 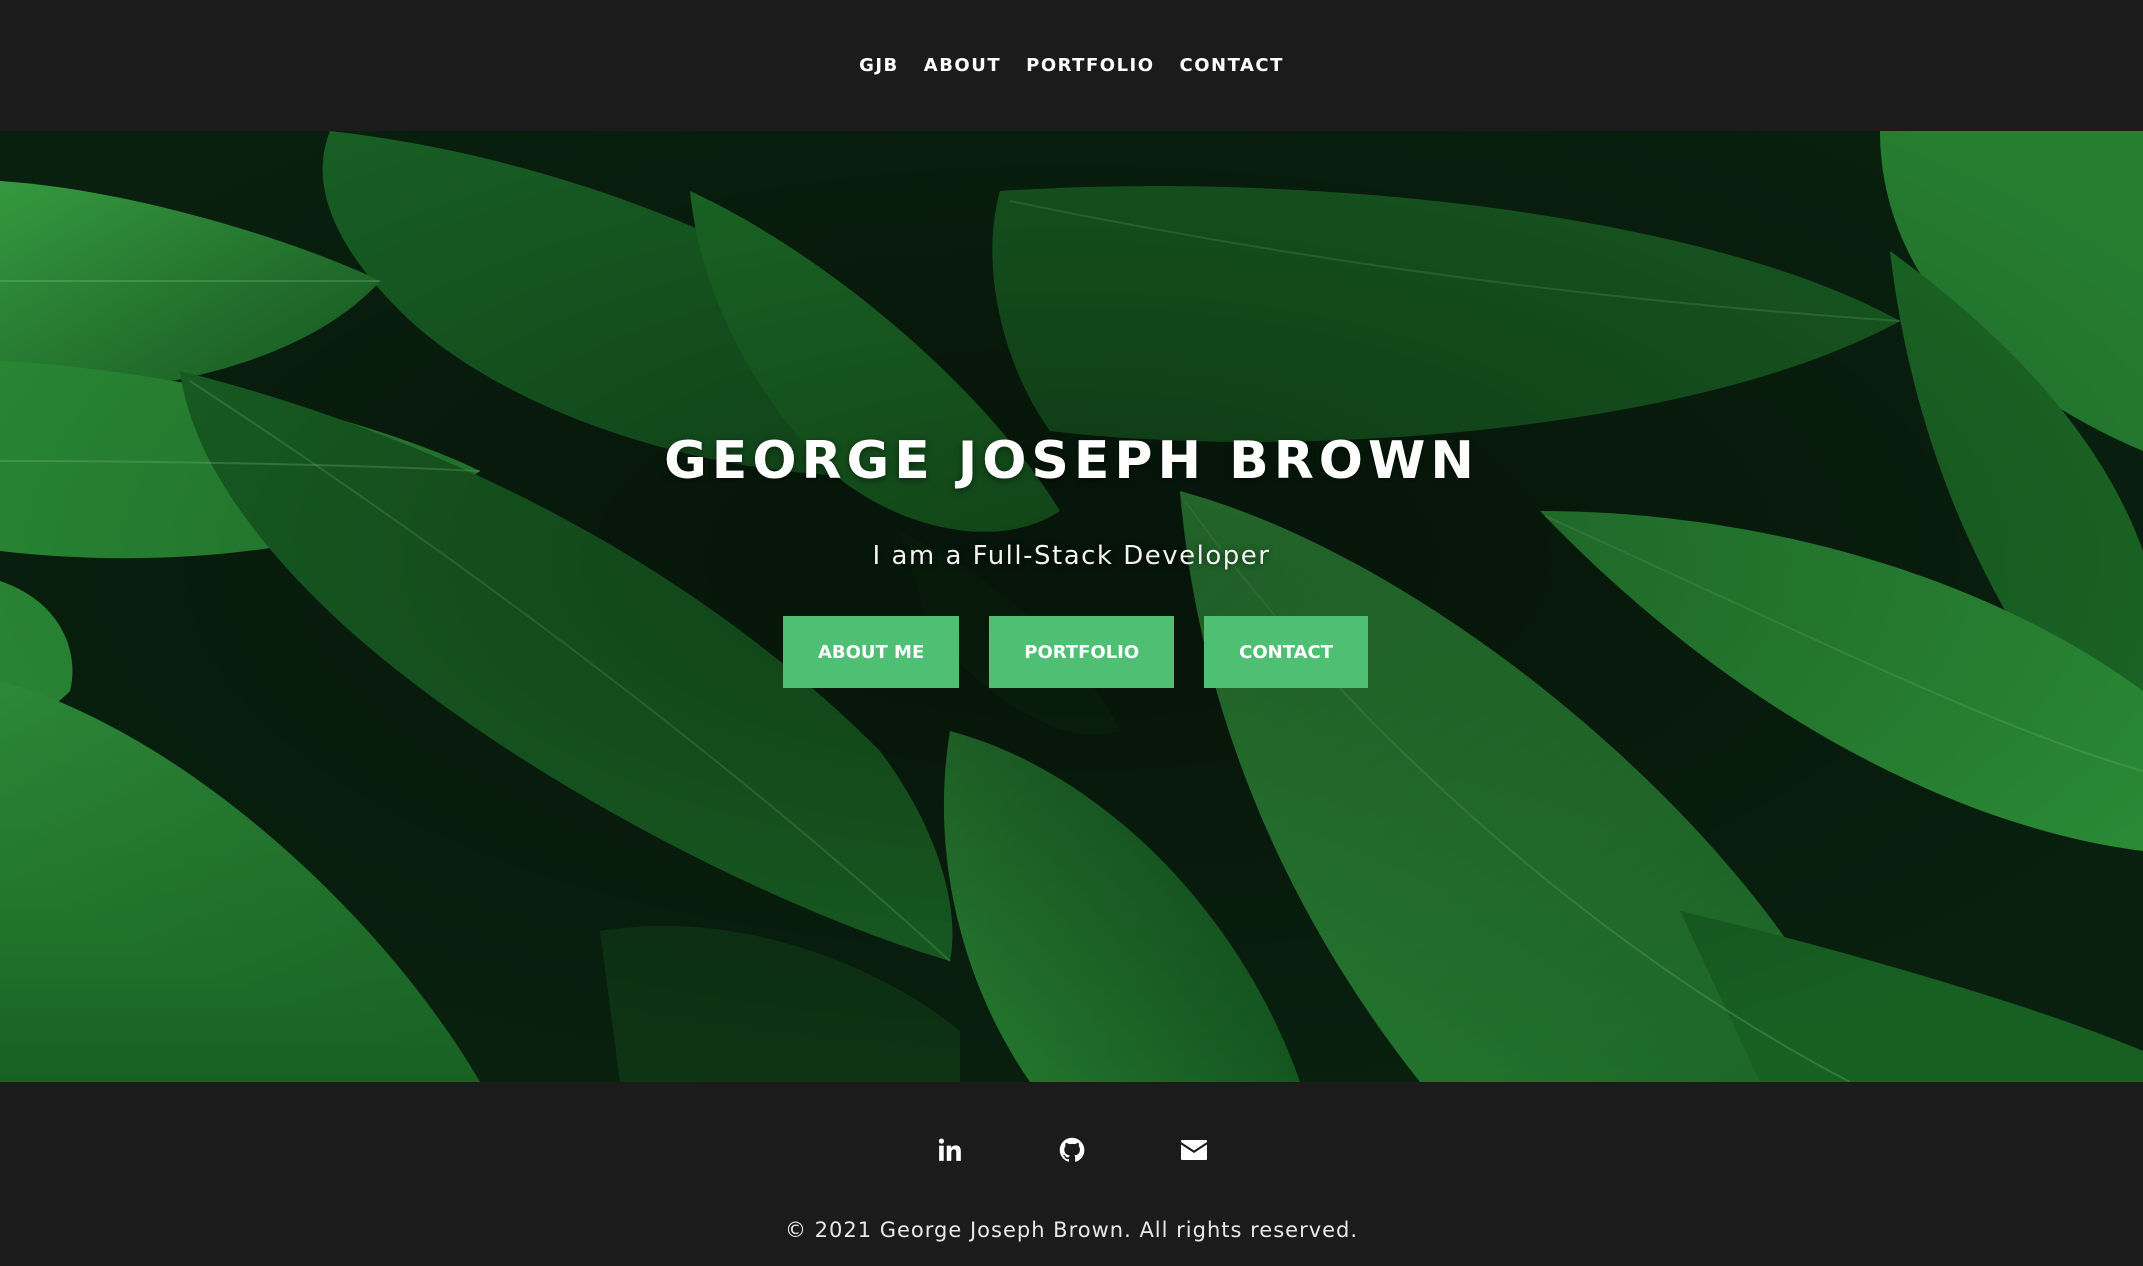 What do you see at coordinates (1232, 65) in the screenshot?
I see `nav-link-contact: CONTACT` at bounding box center [1232, 65].